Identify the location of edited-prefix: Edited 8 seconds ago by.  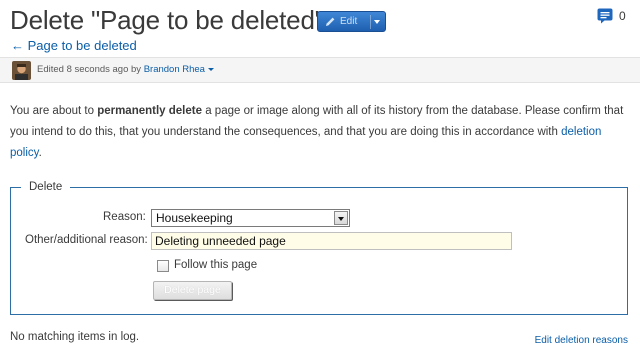
(89, 69).